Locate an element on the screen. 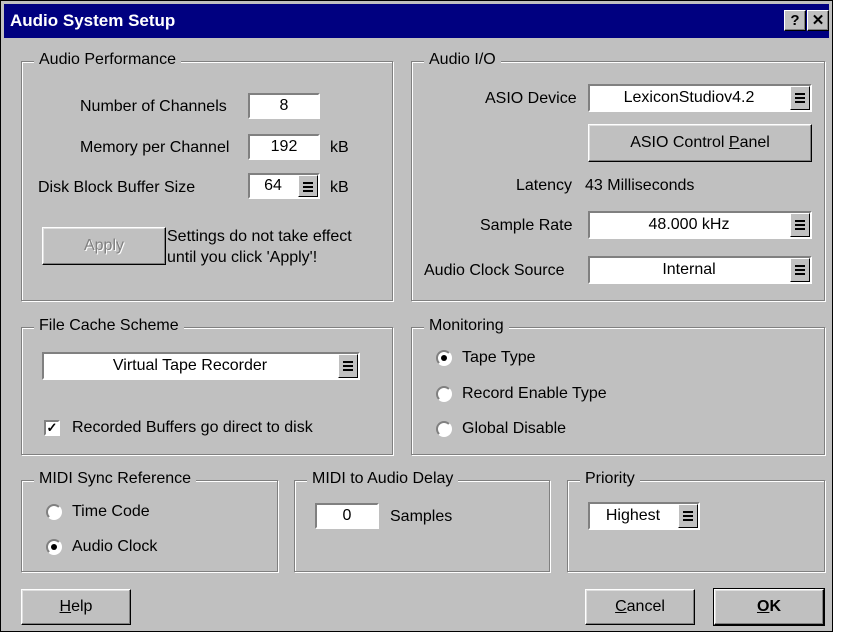  apply-note-line2: until you click 'Apply'! is located at coordinates (242, 257).